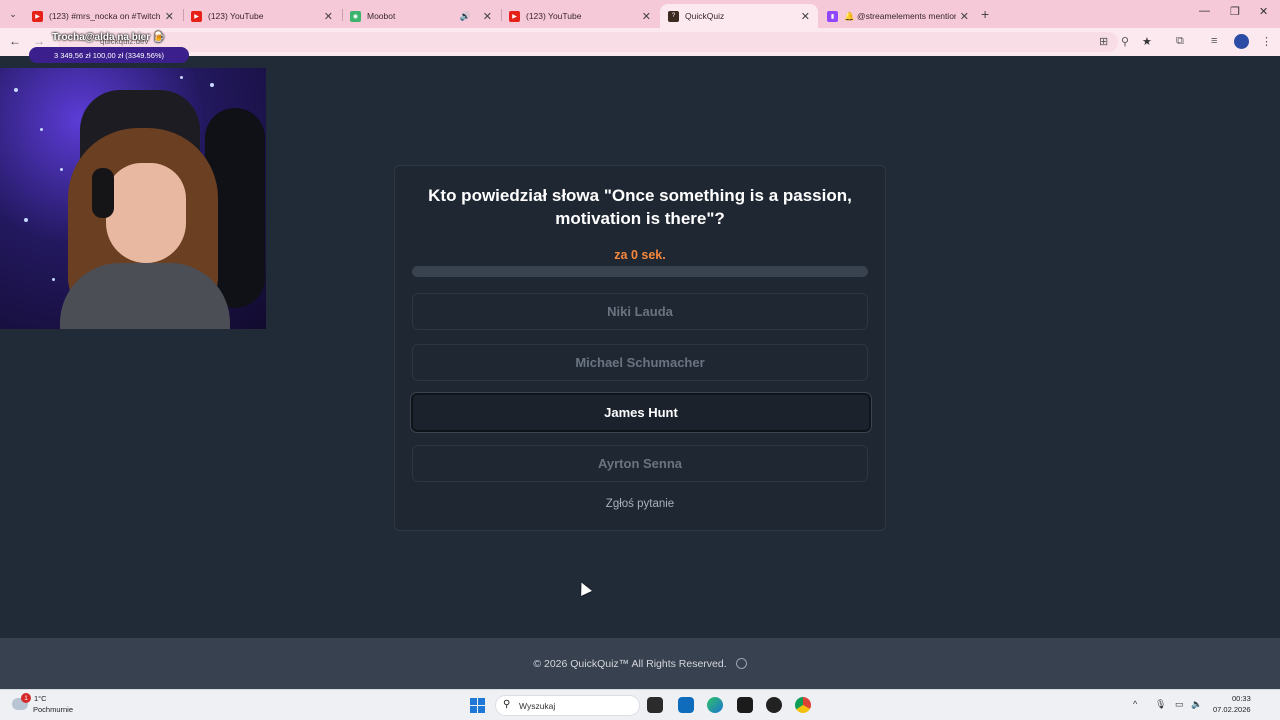  Describe the element at coordinates (741, 663) in the screenshot. I see `github-icon` at that location.